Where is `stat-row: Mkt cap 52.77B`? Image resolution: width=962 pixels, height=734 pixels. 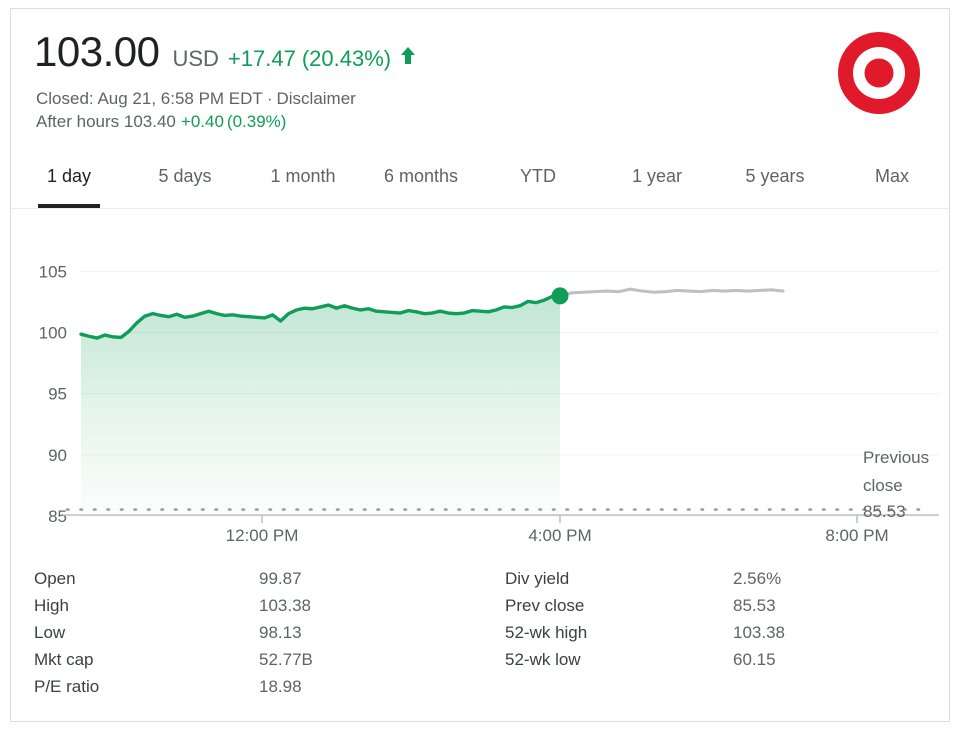 stat-row: Mkt cap 52.77B is located at coordinates (257, 659).